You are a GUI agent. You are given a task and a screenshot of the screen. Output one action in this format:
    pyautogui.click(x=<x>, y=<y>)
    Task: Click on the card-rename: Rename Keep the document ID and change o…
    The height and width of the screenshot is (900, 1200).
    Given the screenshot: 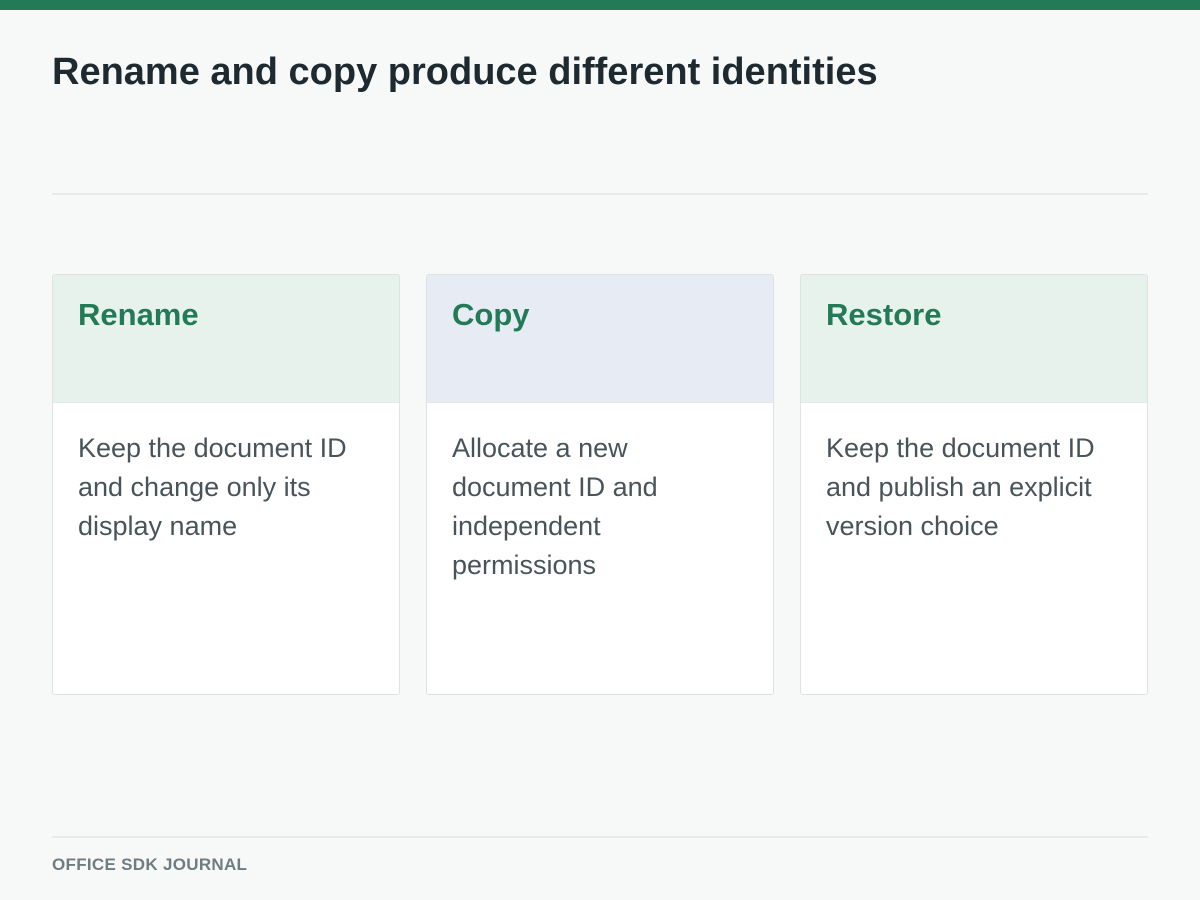 What is the action you would take?
    pyautogui.click(x=226, y=484)
    